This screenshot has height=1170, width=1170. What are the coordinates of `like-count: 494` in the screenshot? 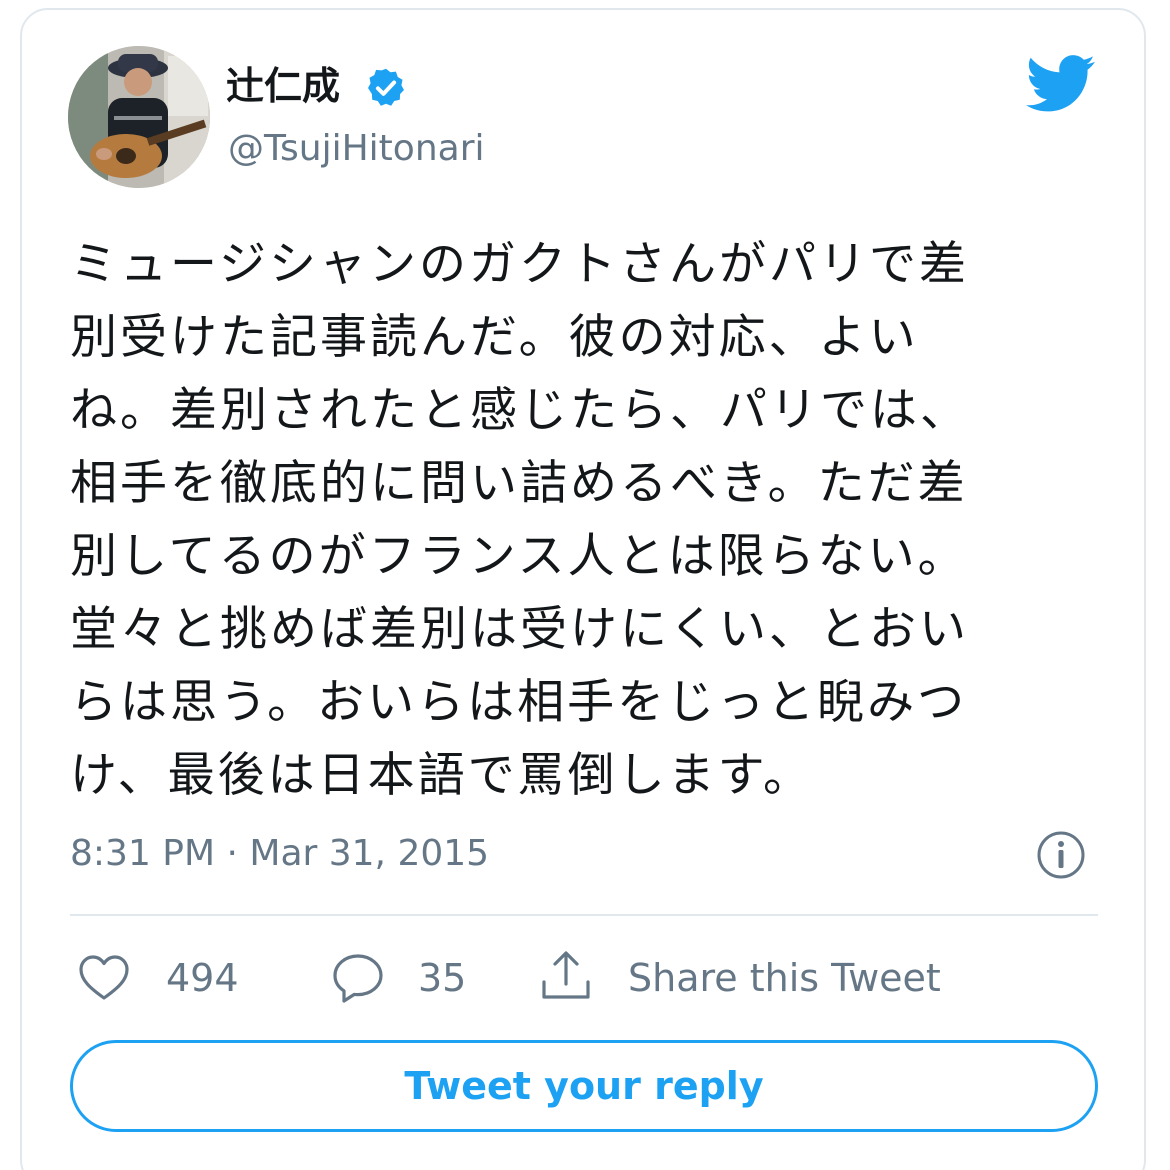 It's located at (202, 978).